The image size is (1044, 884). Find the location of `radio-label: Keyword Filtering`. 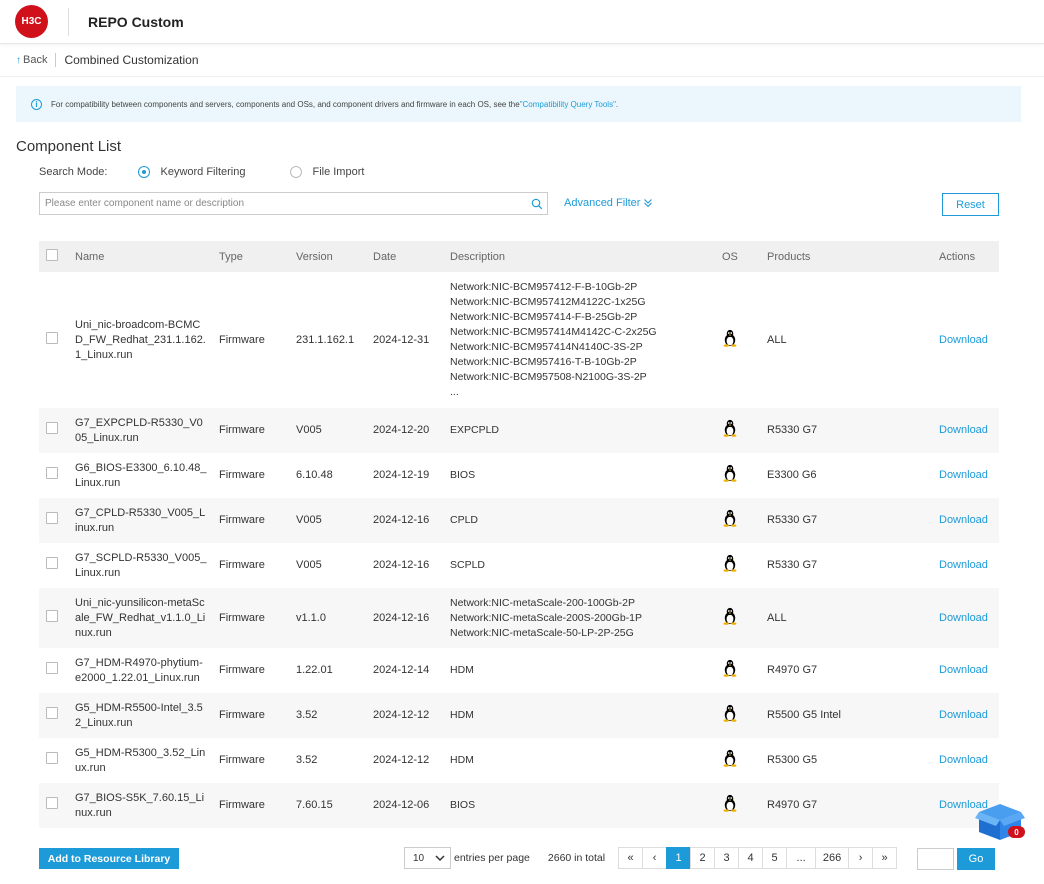

radio-label: Keyword Filtering is located at coordinates (203, 172).